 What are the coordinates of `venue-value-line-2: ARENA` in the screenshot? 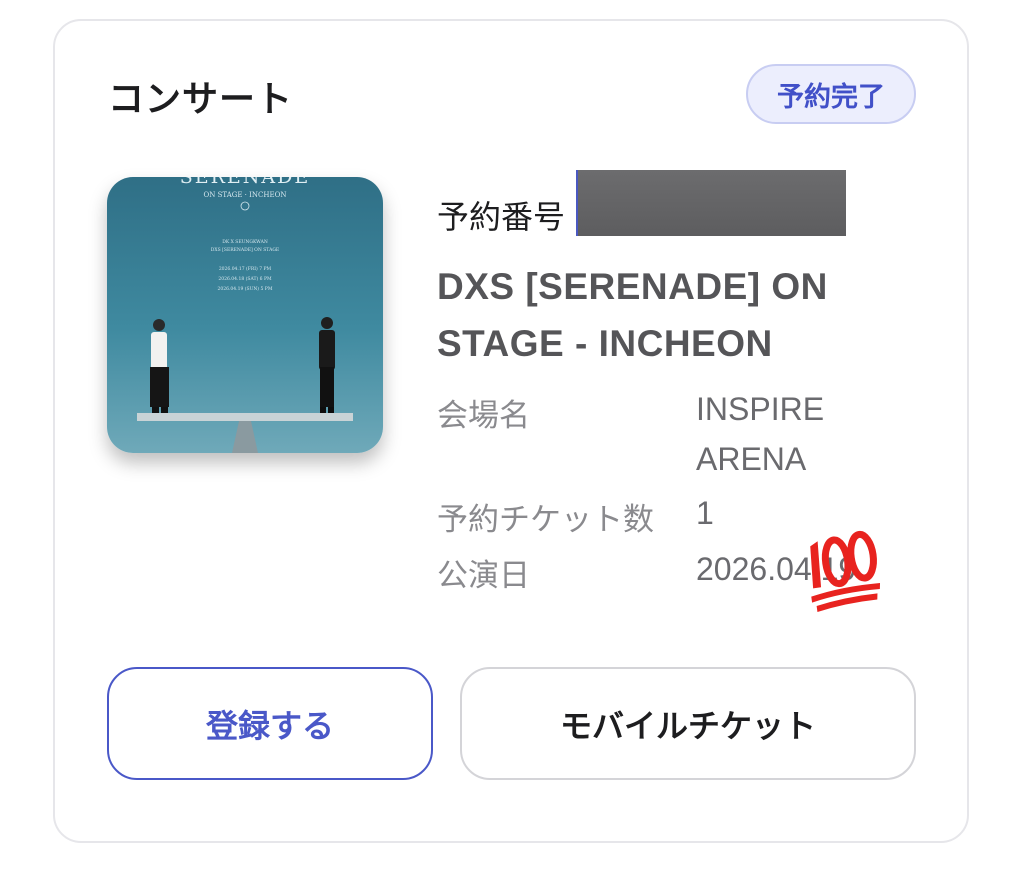 It's located at (751, 459).